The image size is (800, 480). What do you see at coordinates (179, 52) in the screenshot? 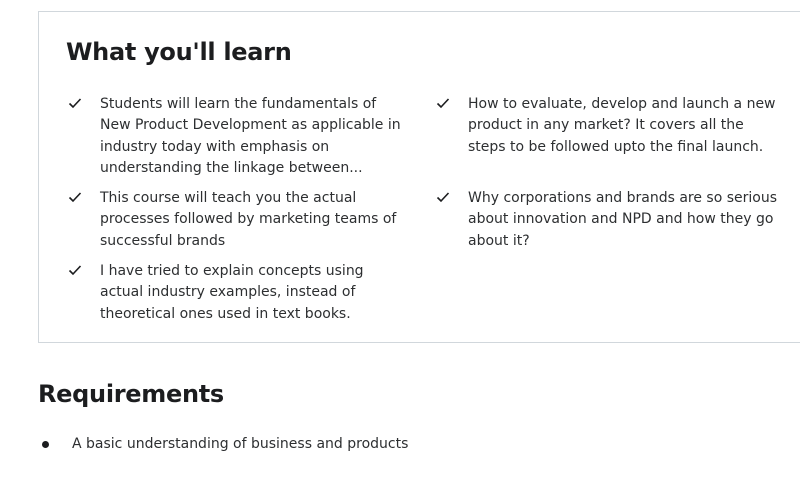
I see `learn-section-title: What you'll learn` at bounding box center [179, 52].